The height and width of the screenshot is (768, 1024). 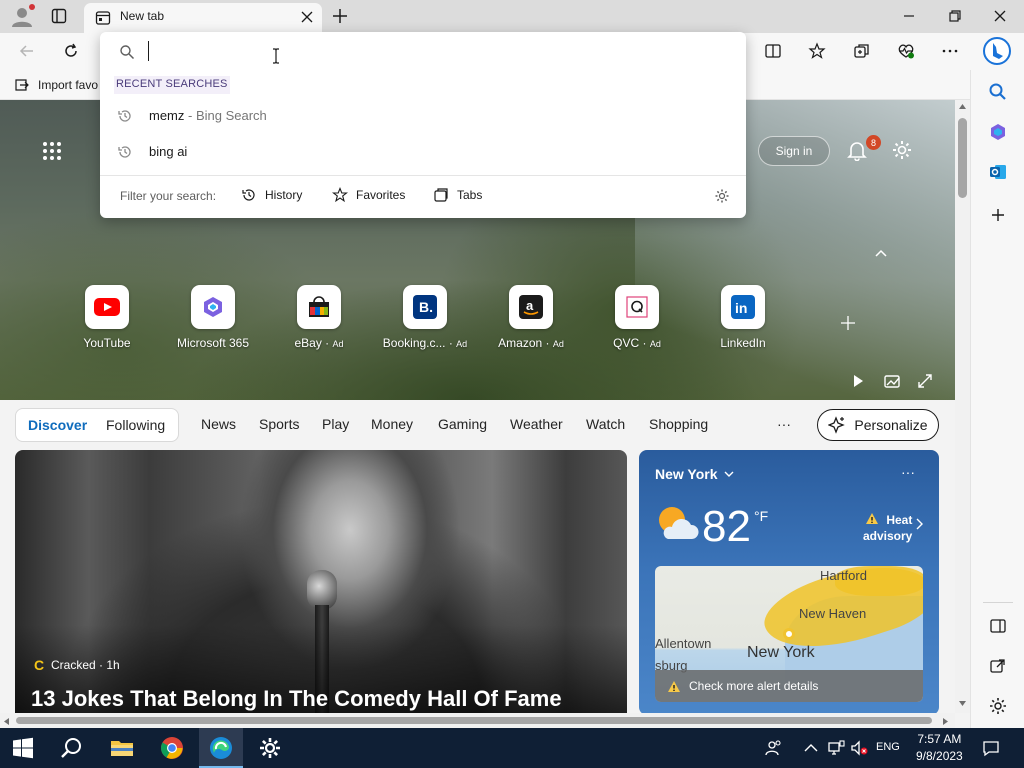 What do you see at coordinates (536, 424) in the screenshot?
I see `tab-weather: Weather` at bounding box center [536, 424].